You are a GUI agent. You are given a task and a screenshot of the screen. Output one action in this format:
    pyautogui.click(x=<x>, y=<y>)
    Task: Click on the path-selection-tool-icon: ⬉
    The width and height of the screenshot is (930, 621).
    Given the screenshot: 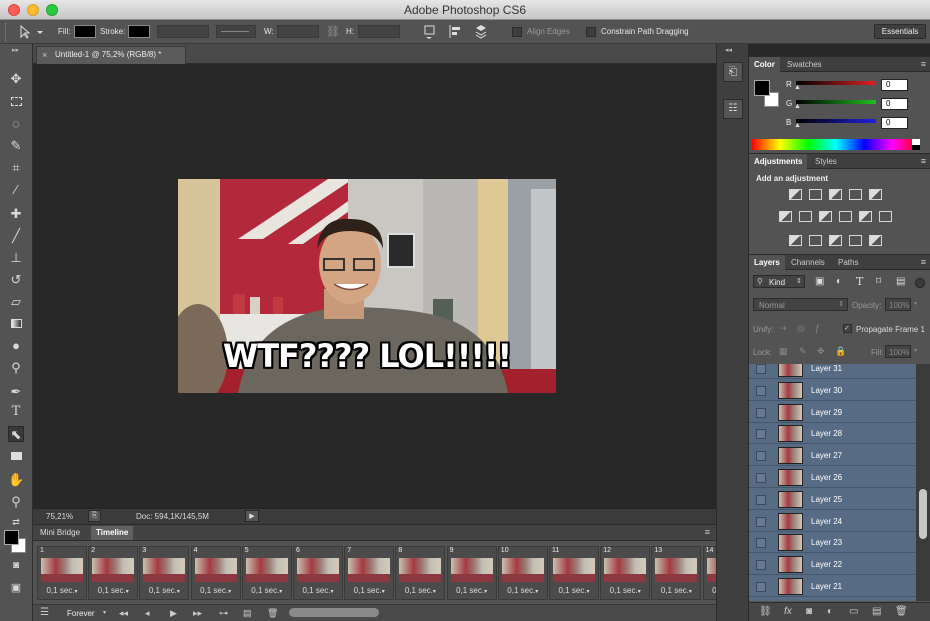 What is the action you would take?
    pyautogui.click(x=16, y=434)
    